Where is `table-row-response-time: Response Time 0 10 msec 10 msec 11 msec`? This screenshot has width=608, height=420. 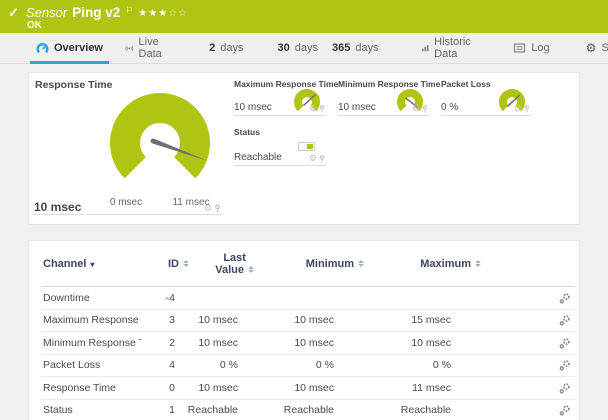
table-row-response-time: Response Time 0 10 msec 10 msec 11 msec is located at coordinates (308, 388).